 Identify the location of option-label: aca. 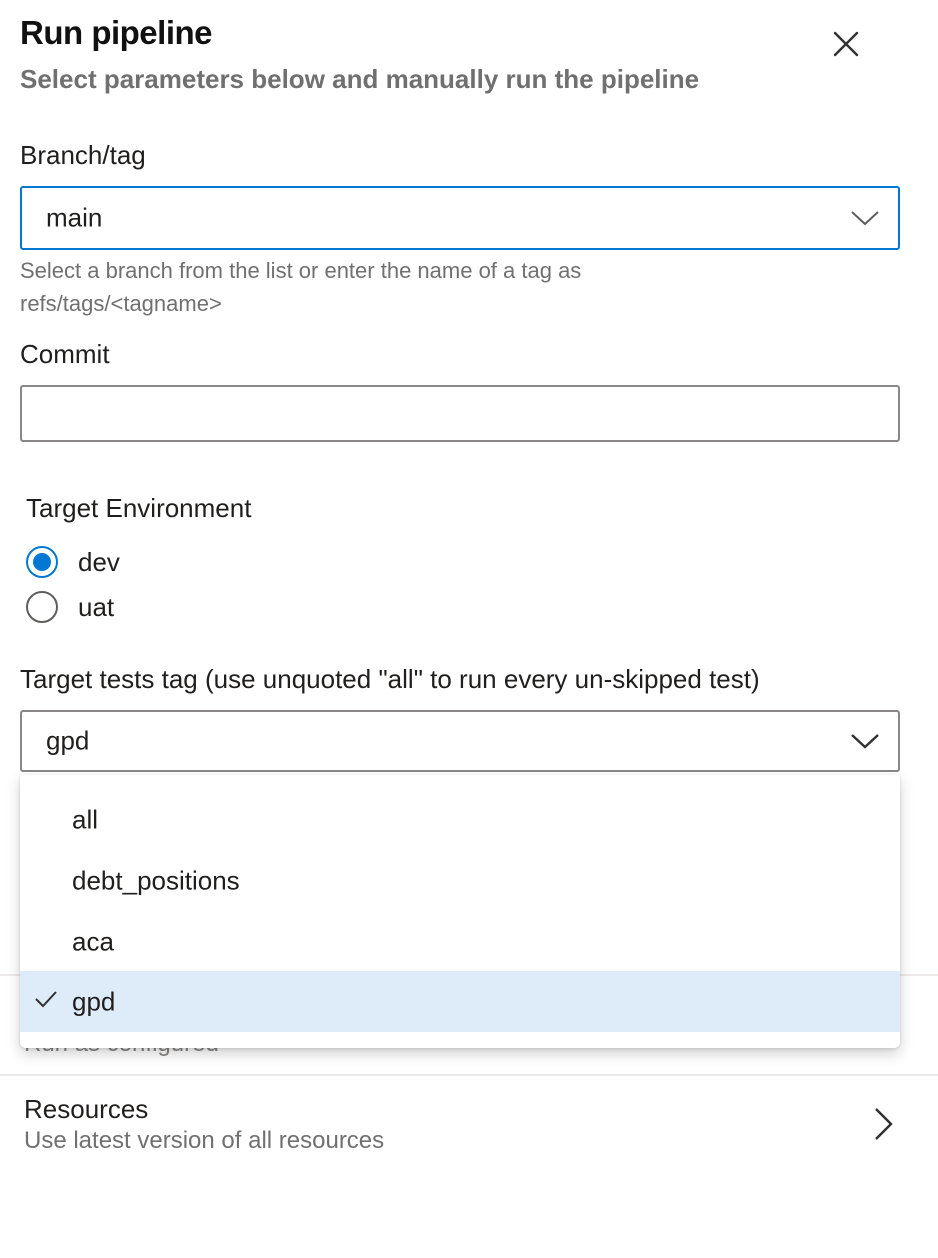
(93, 941).